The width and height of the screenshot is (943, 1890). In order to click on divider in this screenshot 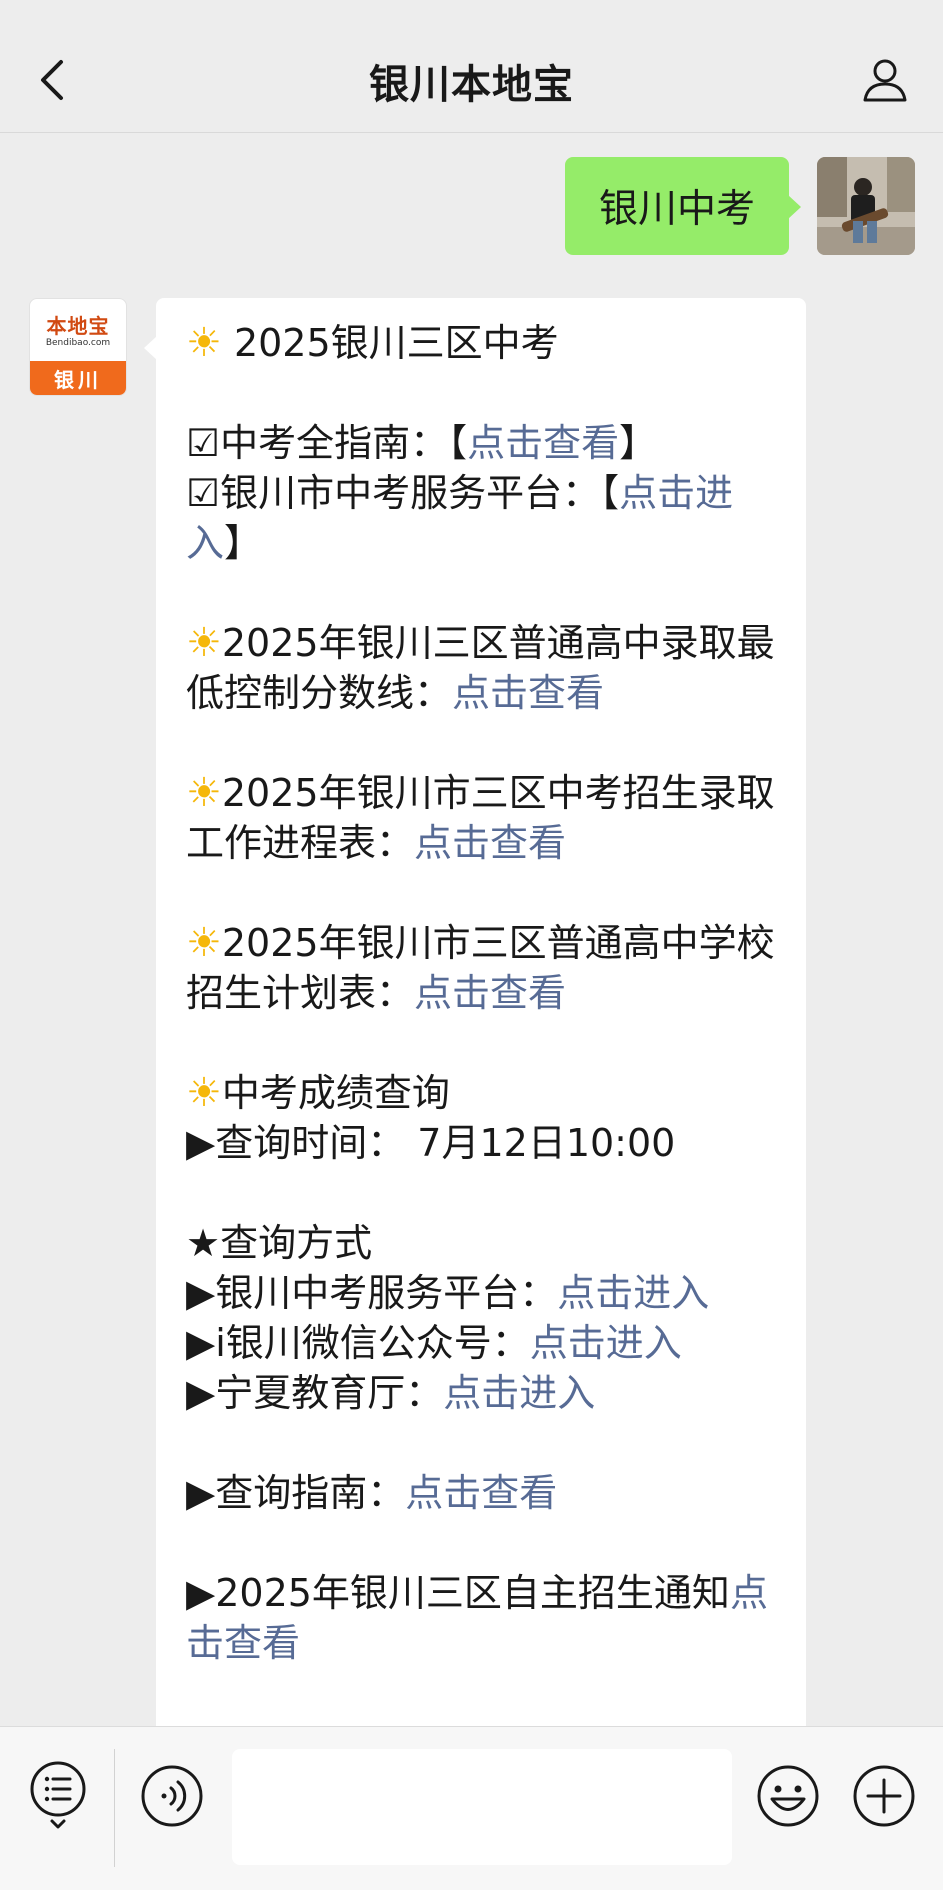, I will do `click(114, 1808)`.